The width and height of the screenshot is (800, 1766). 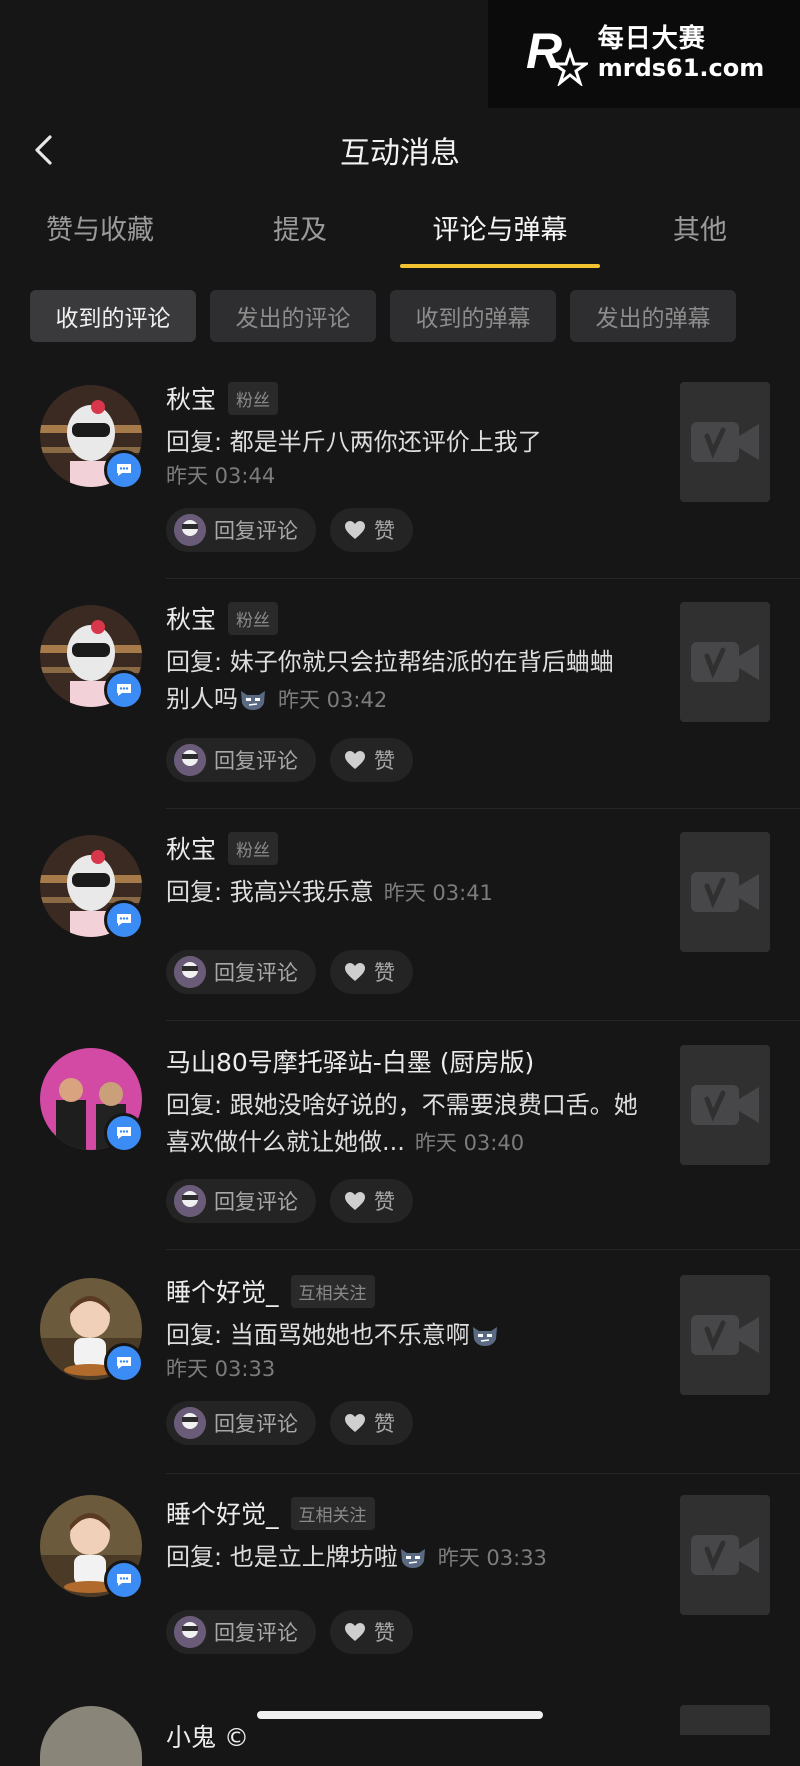 I want to click on tab-comments-danmaku: 评论与弹幕, so click(x=500, y=227).